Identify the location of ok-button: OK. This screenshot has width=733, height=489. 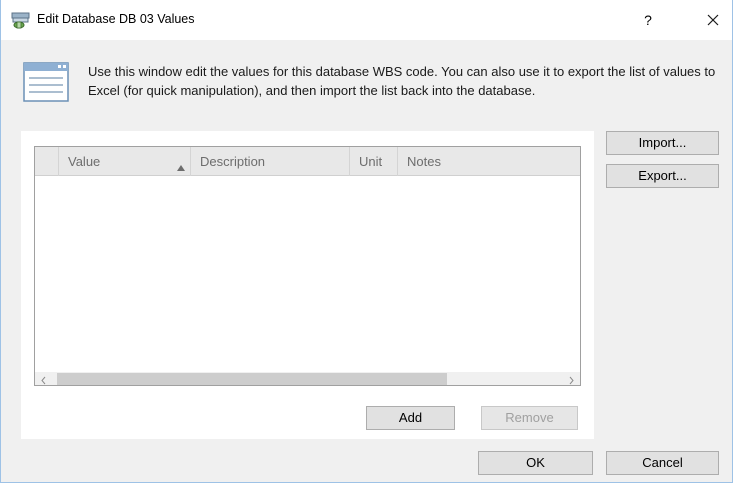
(535, 463).